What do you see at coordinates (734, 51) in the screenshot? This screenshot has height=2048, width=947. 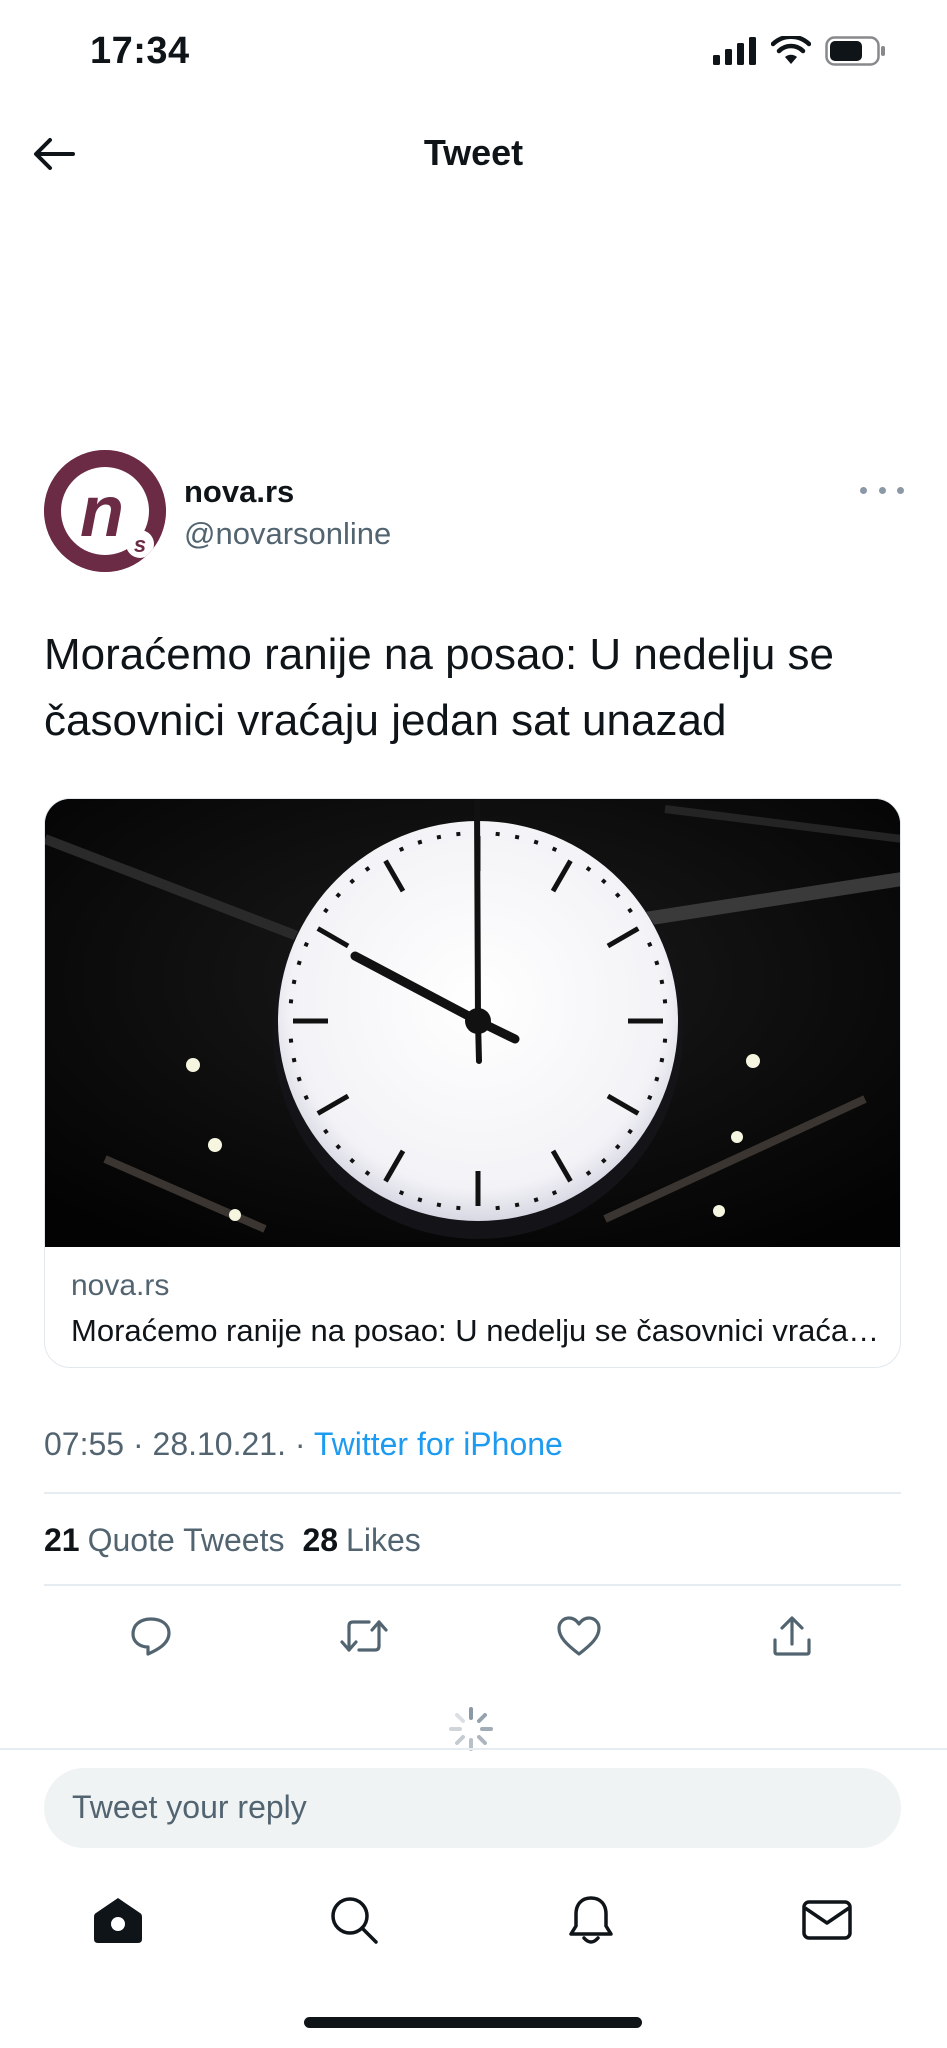 I see `signal-icon` at bounding box center [734, 51].